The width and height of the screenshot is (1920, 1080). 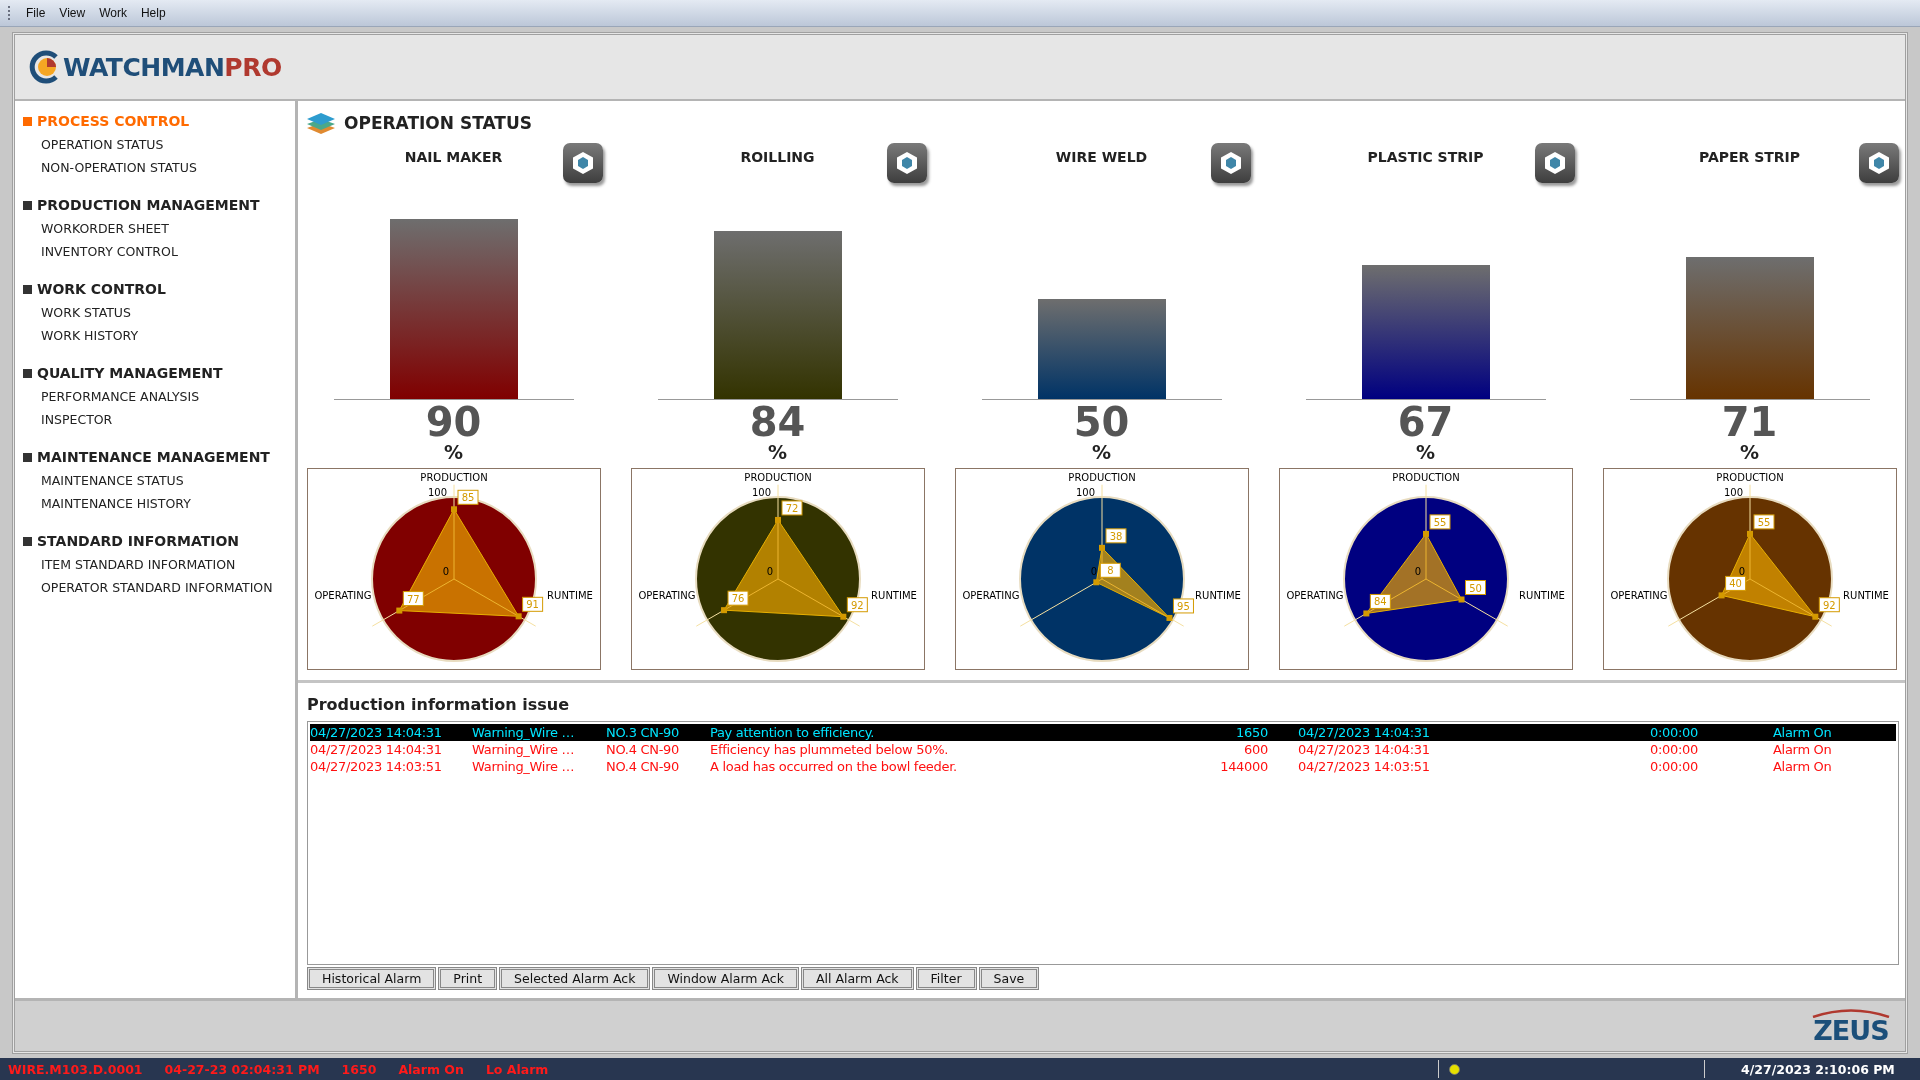 I want to click on sidebar-section: MAINTENANCE MANAGEMENT, so click(x=159, y=457).